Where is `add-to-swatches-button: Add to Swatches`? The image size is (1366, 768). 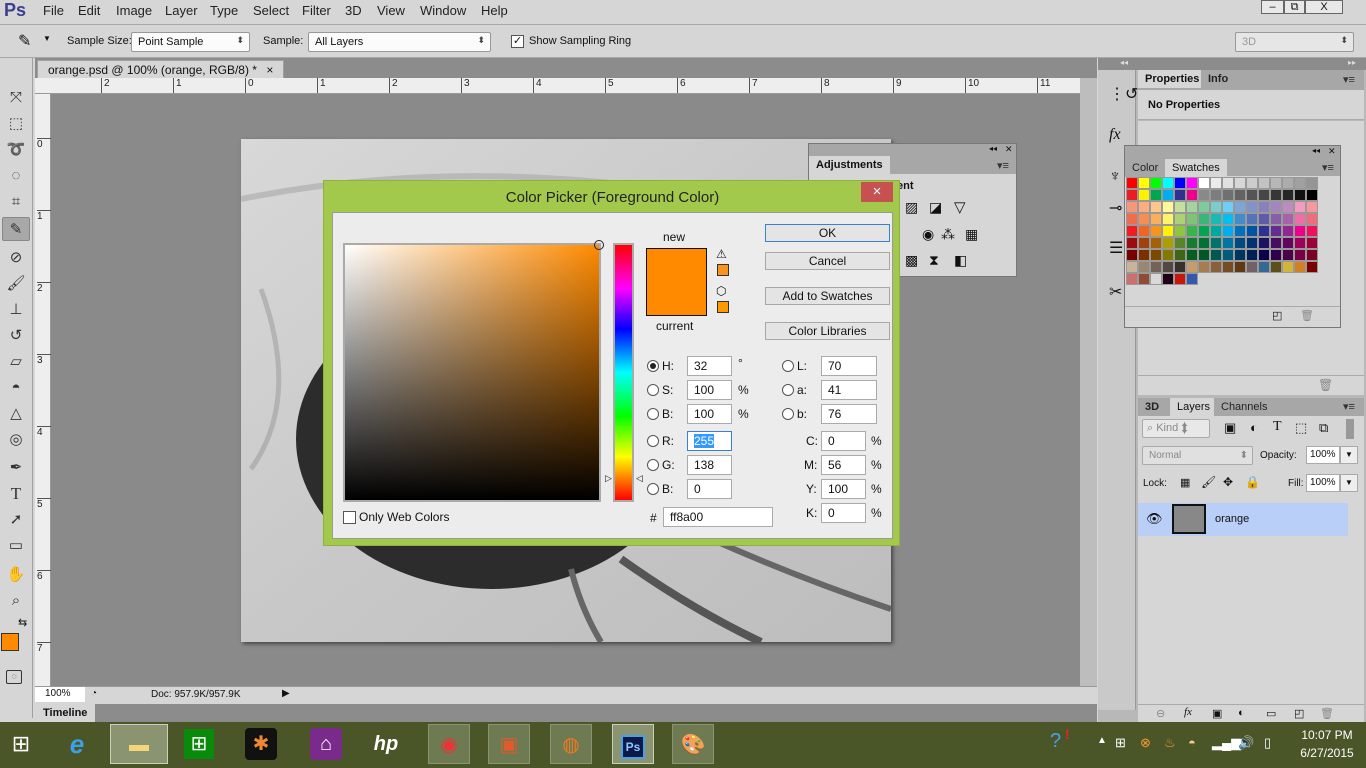 add-to-swatches-button: Add to Swatches is located at coordinates (827, 296).